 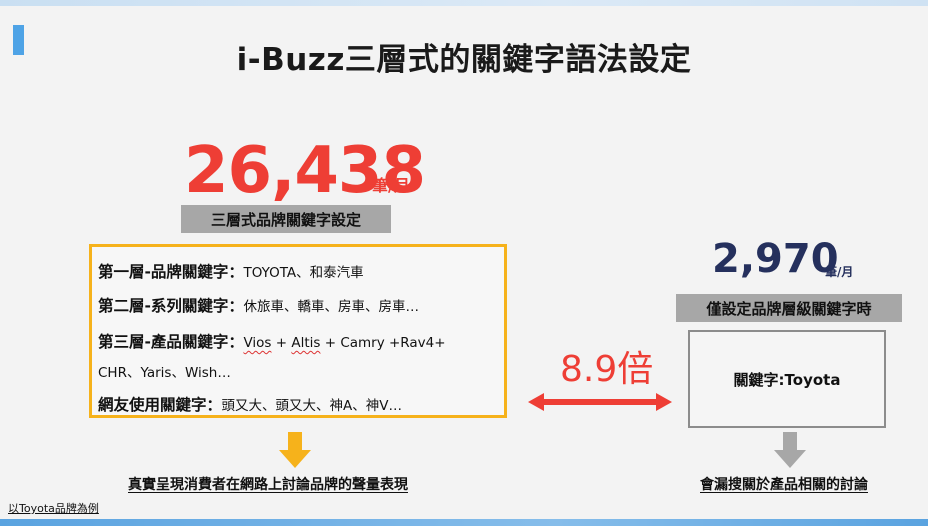 I want to click on right-caption: 會漏搜關於產品相關的討論, so click(x=784, y=485).